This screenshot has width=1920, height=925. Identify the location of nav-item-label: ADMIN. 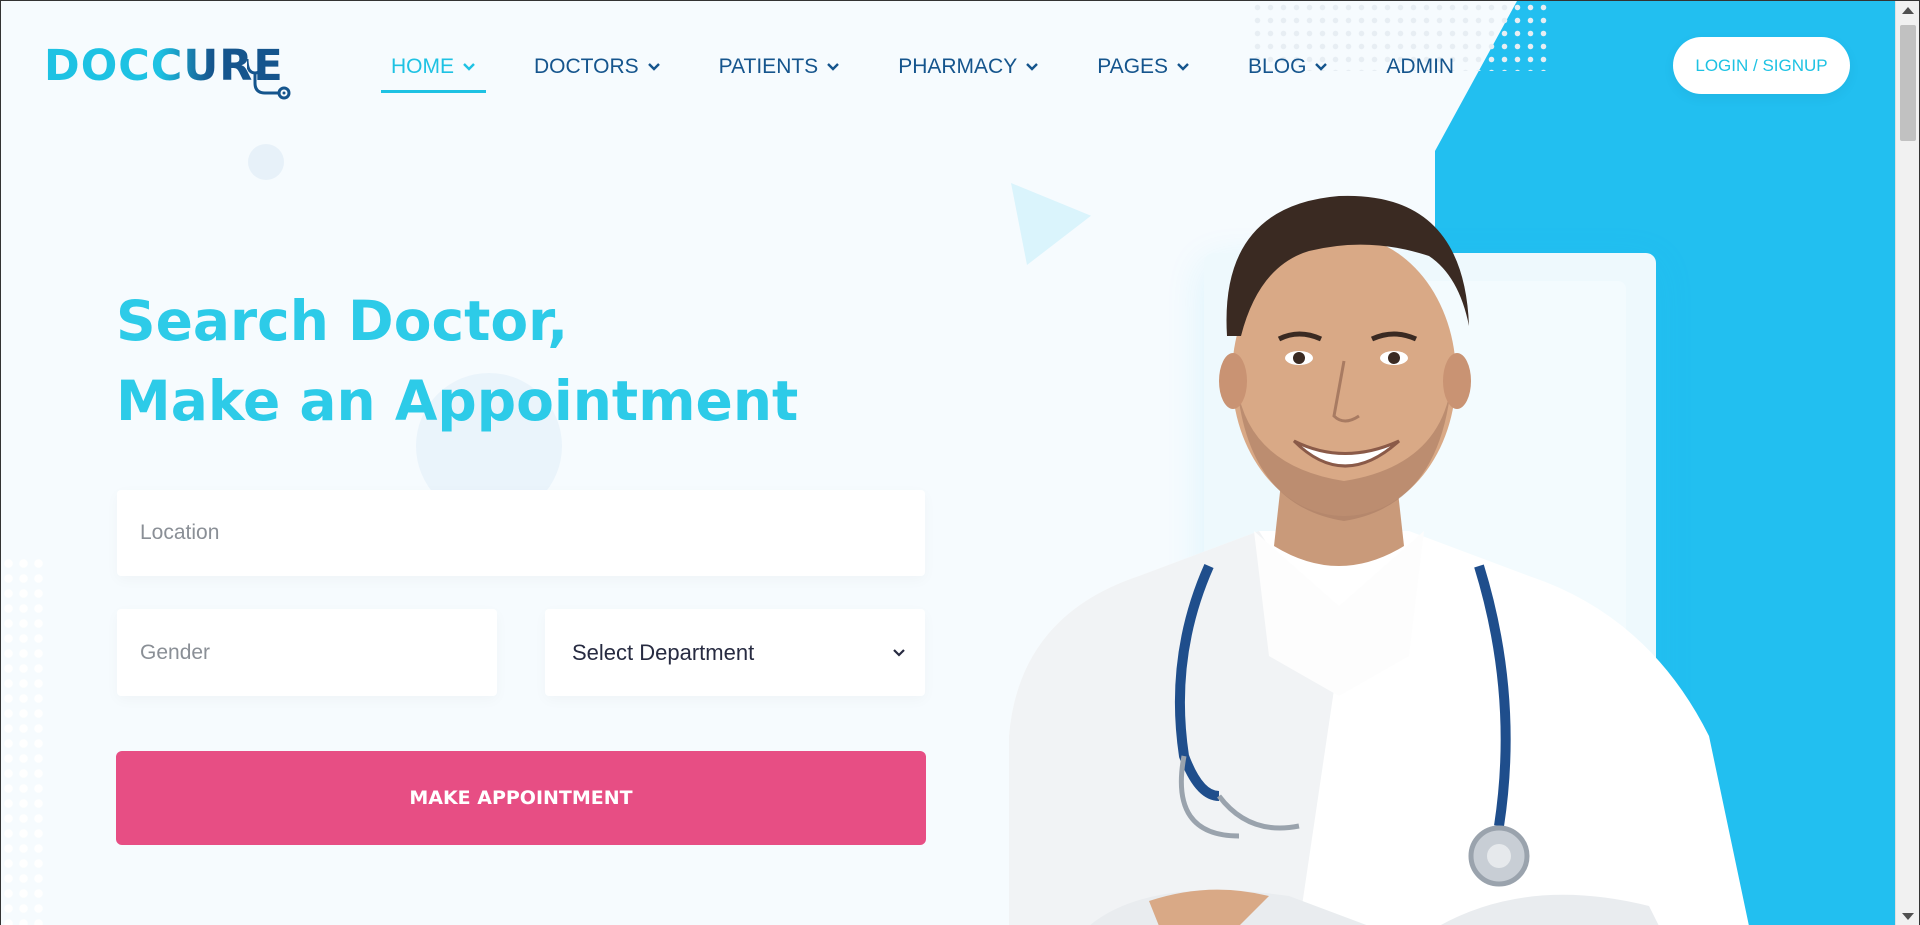
(1420, 66).